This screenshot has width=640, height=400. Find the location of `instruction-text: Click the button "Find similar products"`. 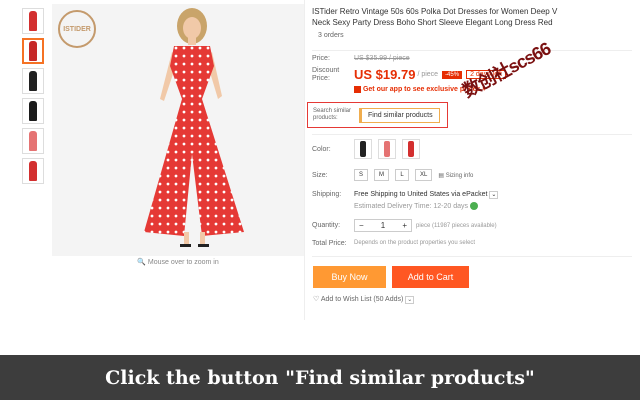

instruction-text: Click the button "Find similar products" is located at coordinates (320, 377).